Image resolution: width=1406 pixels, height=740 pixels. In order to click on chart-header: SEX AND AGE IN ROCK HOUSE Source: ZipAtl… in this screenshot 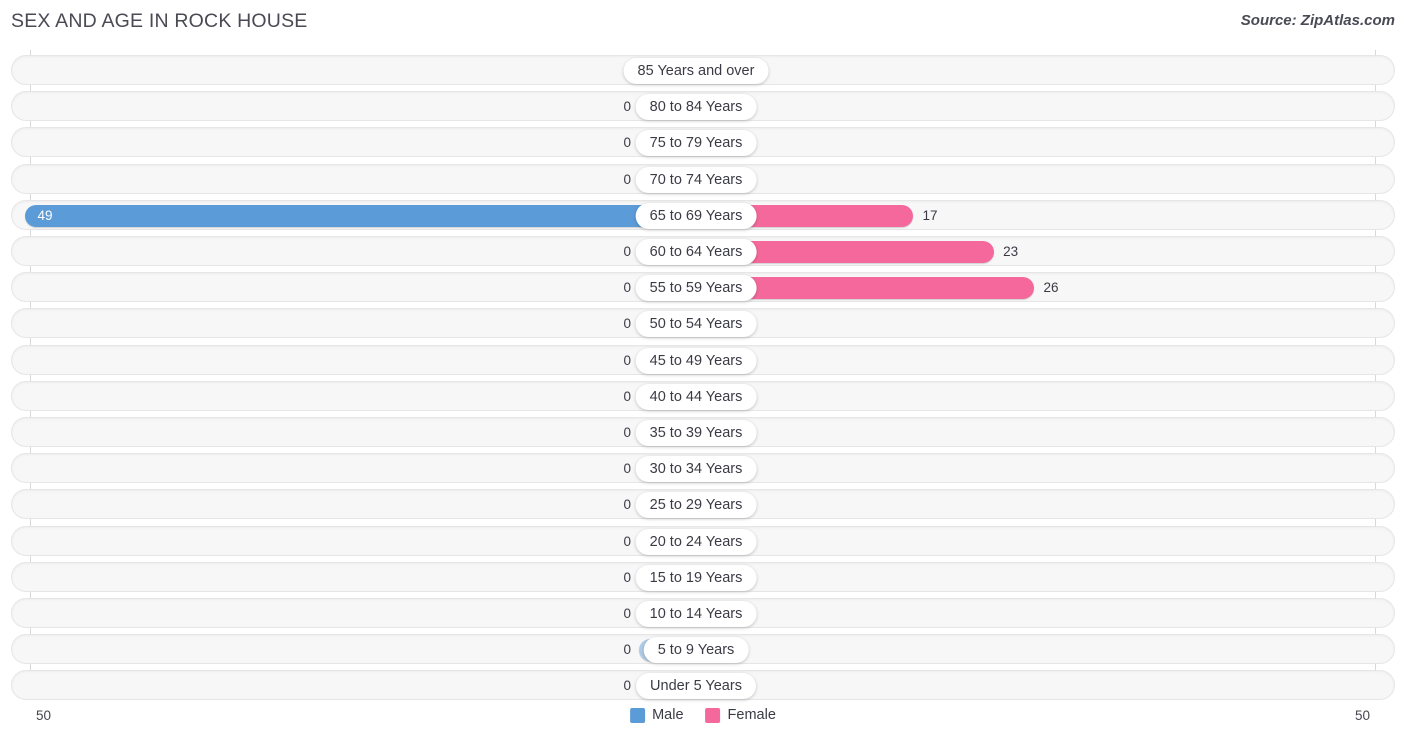, I will do `click(703, 22)`.